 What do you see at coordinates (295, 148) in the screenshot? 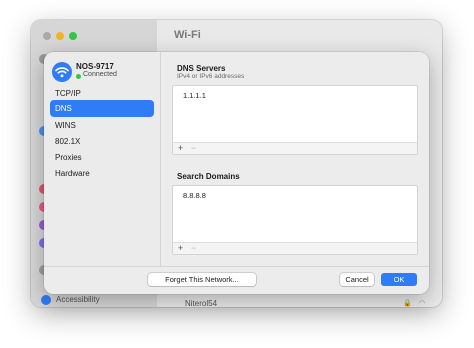
I see `dns-servers-list-controls: + −` at bounding box center [295, 148].